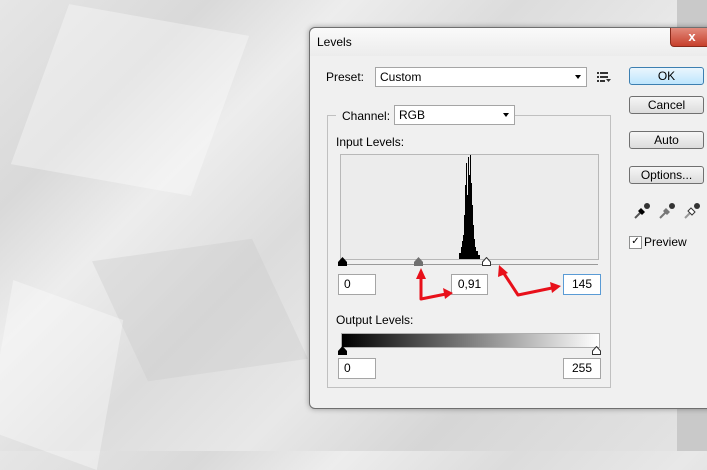  What do you see at coordinates (342, 350) in the screenshot?
I see `output-black-slider` at bounding box center [342, 350].